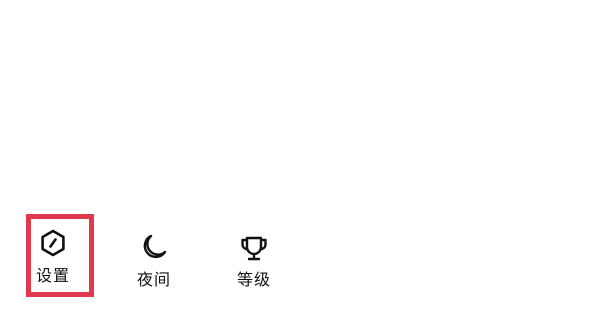 The image size is (600, 317). I want to click on night-mode-label: 夜间, so click(153, 279).